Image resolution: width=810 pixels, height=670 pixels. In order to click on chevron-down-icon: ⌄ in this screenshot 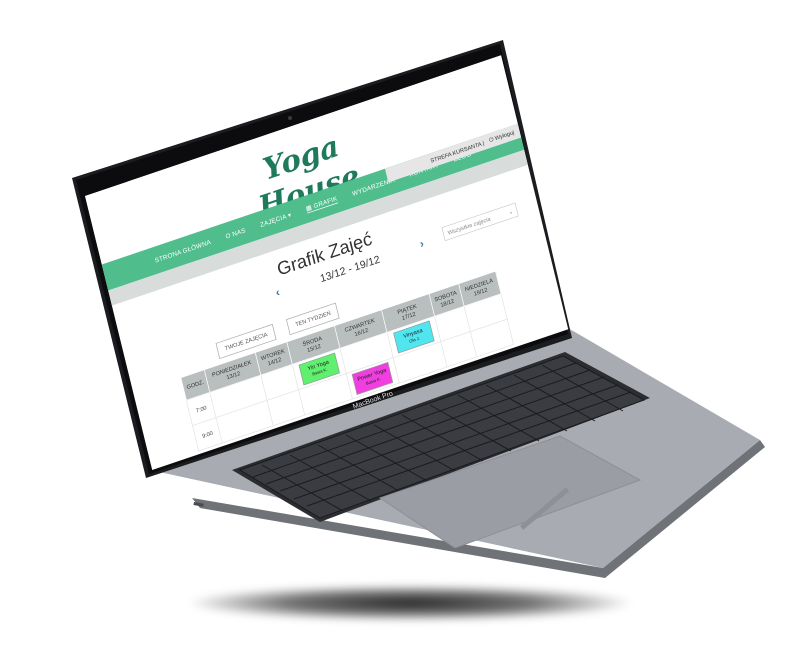, I will do `click(510, 211)`.